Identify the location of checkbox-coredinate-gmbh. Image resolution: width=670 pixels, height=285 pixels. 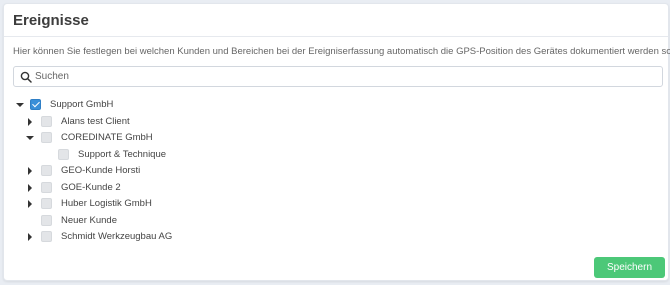
(46, 137).